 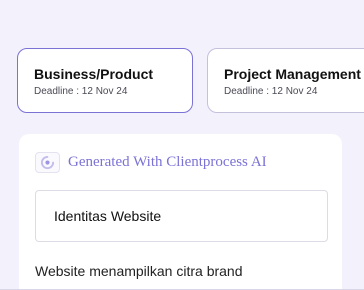 I want to click on website-identity-field: Identitas Website, so click(x=181, y=216).